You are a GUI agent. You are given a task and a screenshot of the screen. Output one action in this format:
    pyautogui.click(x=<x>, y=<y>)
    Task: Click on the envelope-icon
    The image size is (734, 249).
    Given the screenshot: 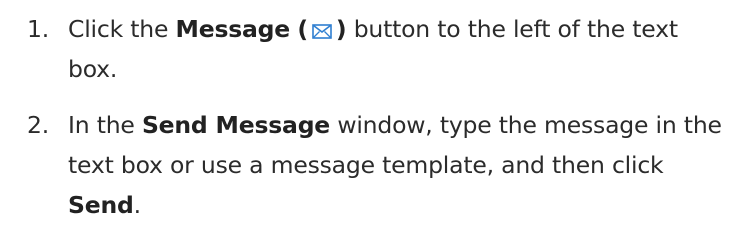 What is the action you would take?
    pyautogui.click(x=322, y=31)
    